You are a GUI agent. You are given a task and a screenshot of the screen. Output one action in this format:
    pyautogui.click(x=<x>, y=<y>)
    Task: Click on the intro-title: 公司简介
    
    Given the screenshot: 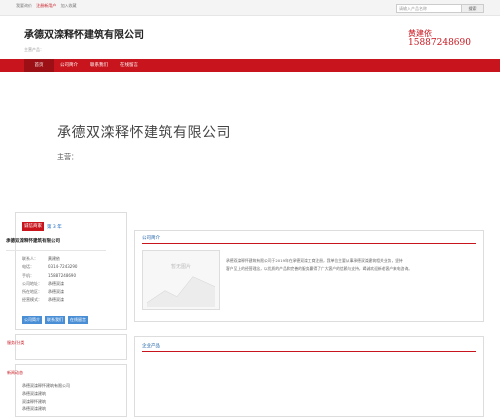 What is the action you would take?
    pyautogui.click(x=151, y=238)
    